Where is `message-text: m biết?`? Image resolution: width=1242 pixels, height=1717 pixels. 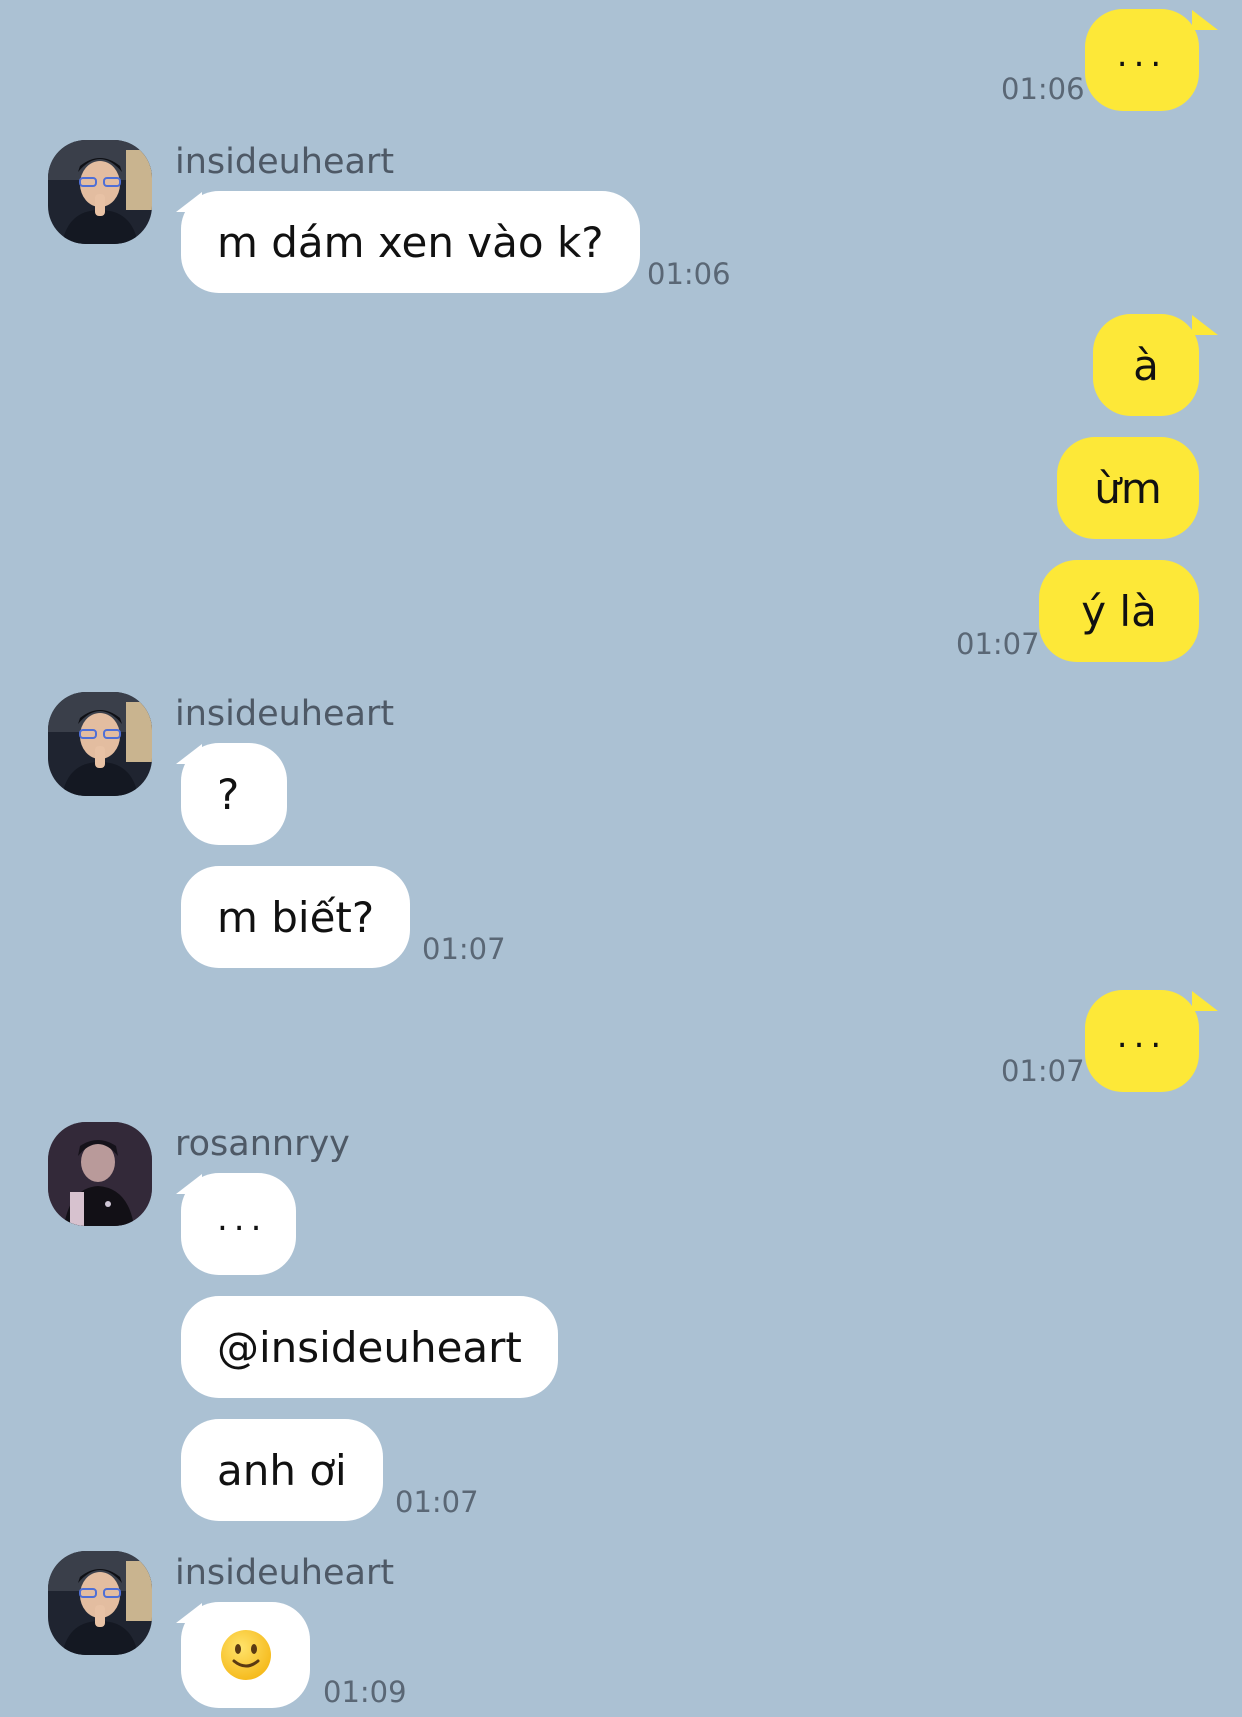
message-text: m biết? is located at coordinates (296, 917).